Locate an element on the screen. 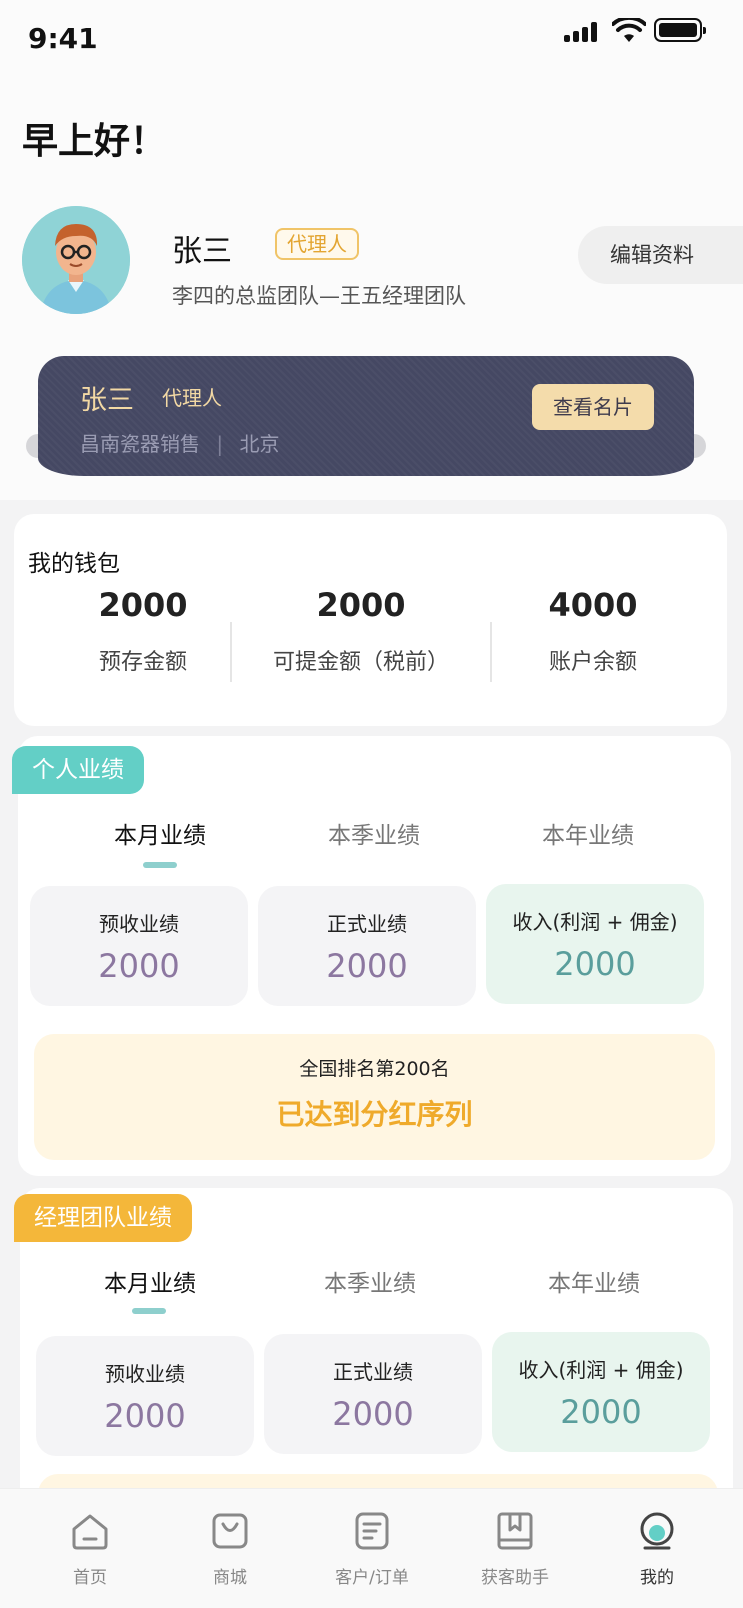 The image size is (743, 1608). tab-home: 首页 is located at coordinates (90, 1548).